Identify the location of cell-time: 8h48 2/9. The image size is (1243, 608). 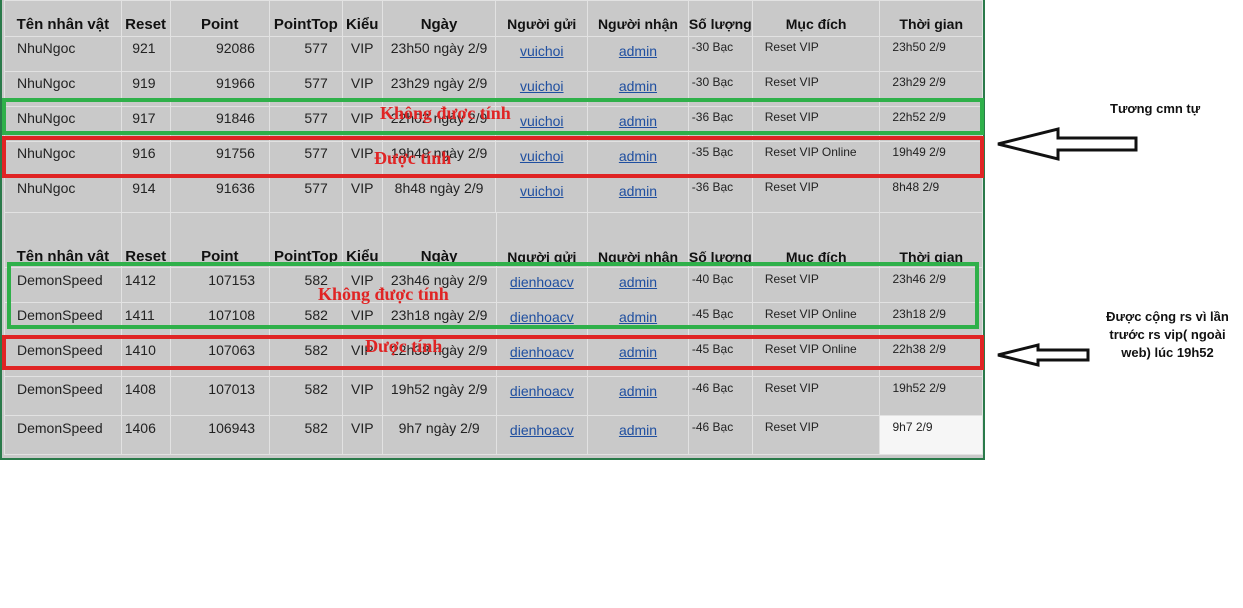
(931, 194).